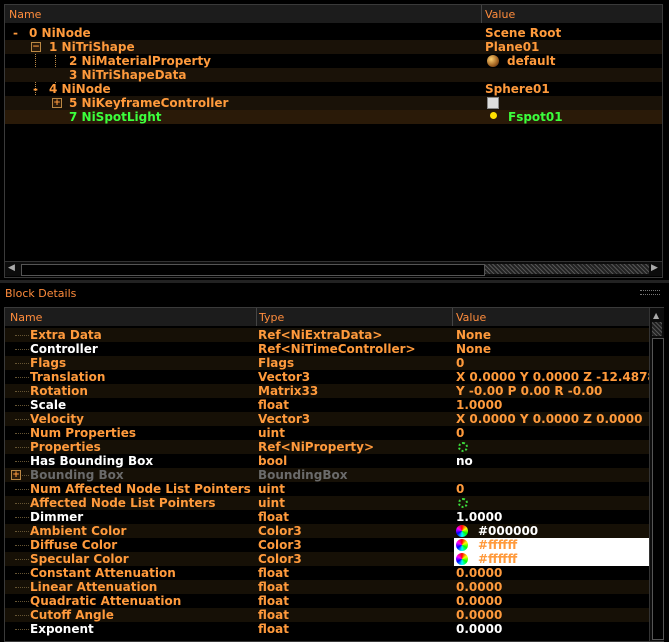  I want to click on property-row: Ambient Color Color3 #000000, so click(327, 531).